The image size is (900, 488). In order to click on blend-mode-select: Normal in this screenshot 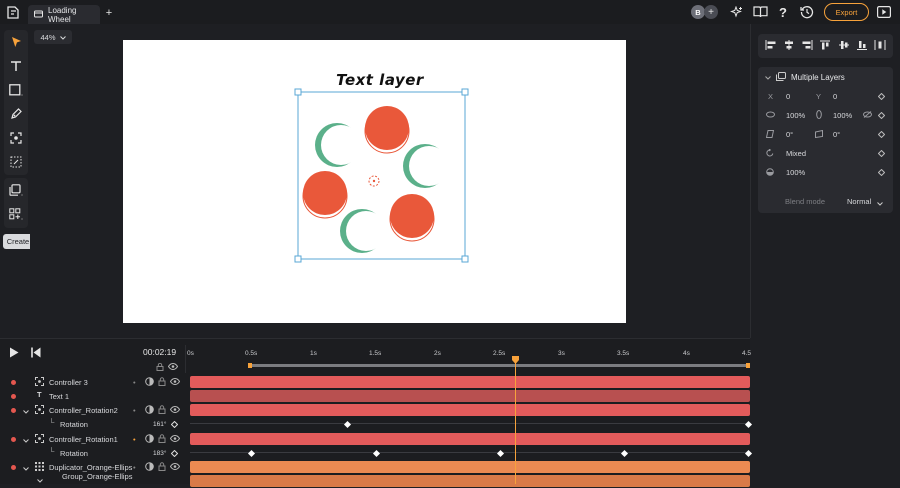, I will do `click(859, 201)`.